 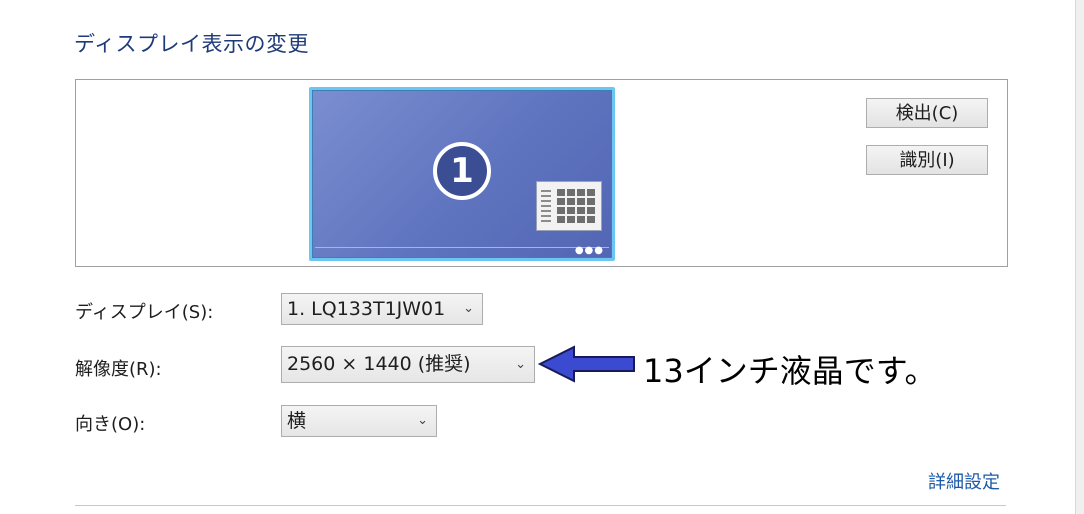 I want to click on annotation-text: 13インチ液晶です。, so click(x=790, y=371).